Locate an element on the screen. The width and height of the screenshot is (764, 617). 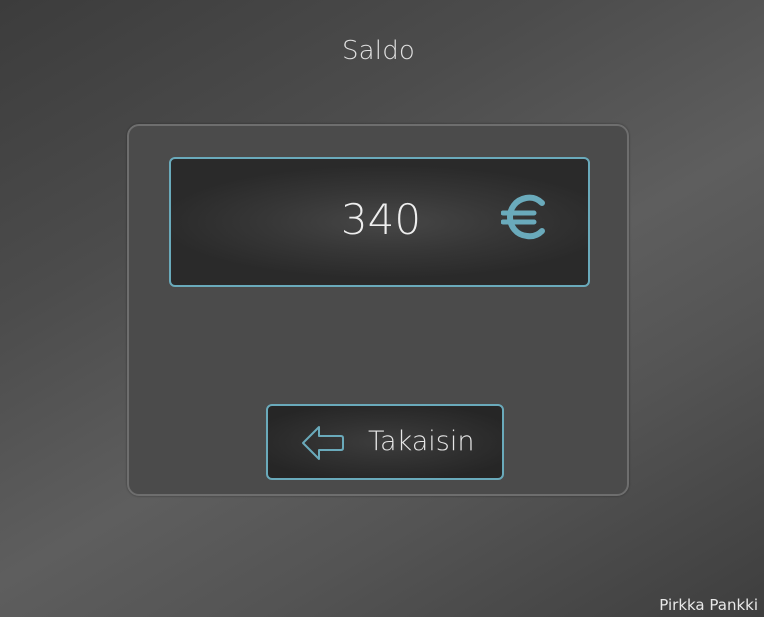
balance-display: 340 is located at coordinates (379, 222).